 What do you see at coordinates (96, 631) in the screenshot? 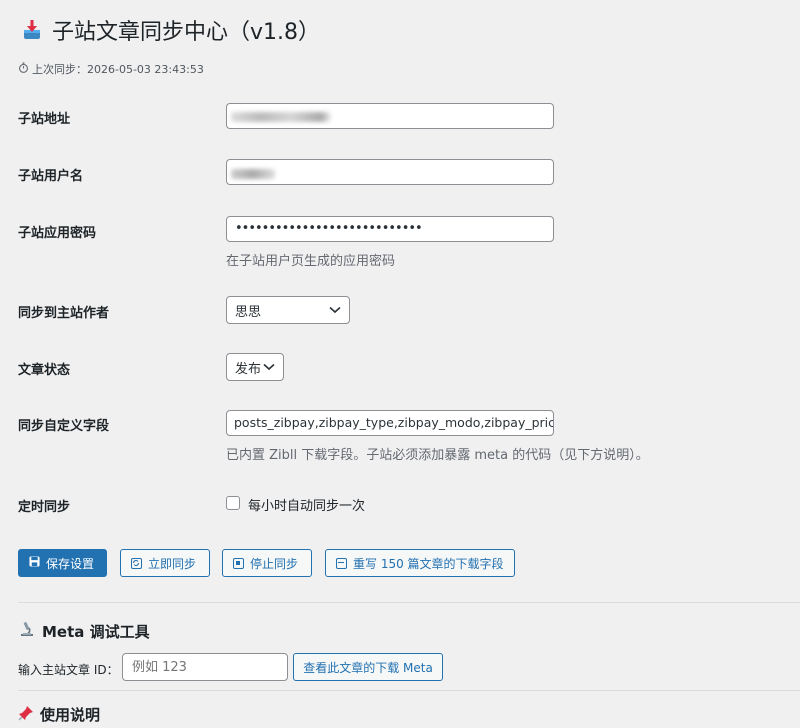
I see `meta-debug-title-text: Meta 调试工具` at bounding box center [96, 631].